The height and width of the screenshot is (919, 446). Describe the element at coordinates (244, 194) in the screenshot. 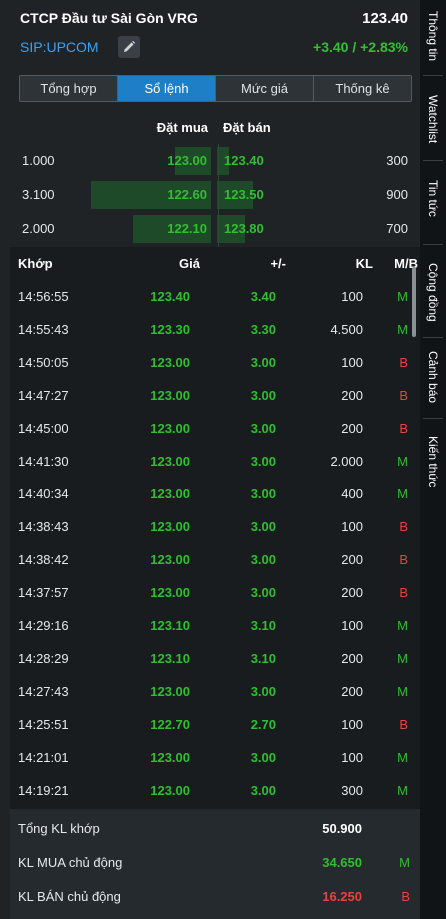

I see `ask-price: 123.50` at that location.